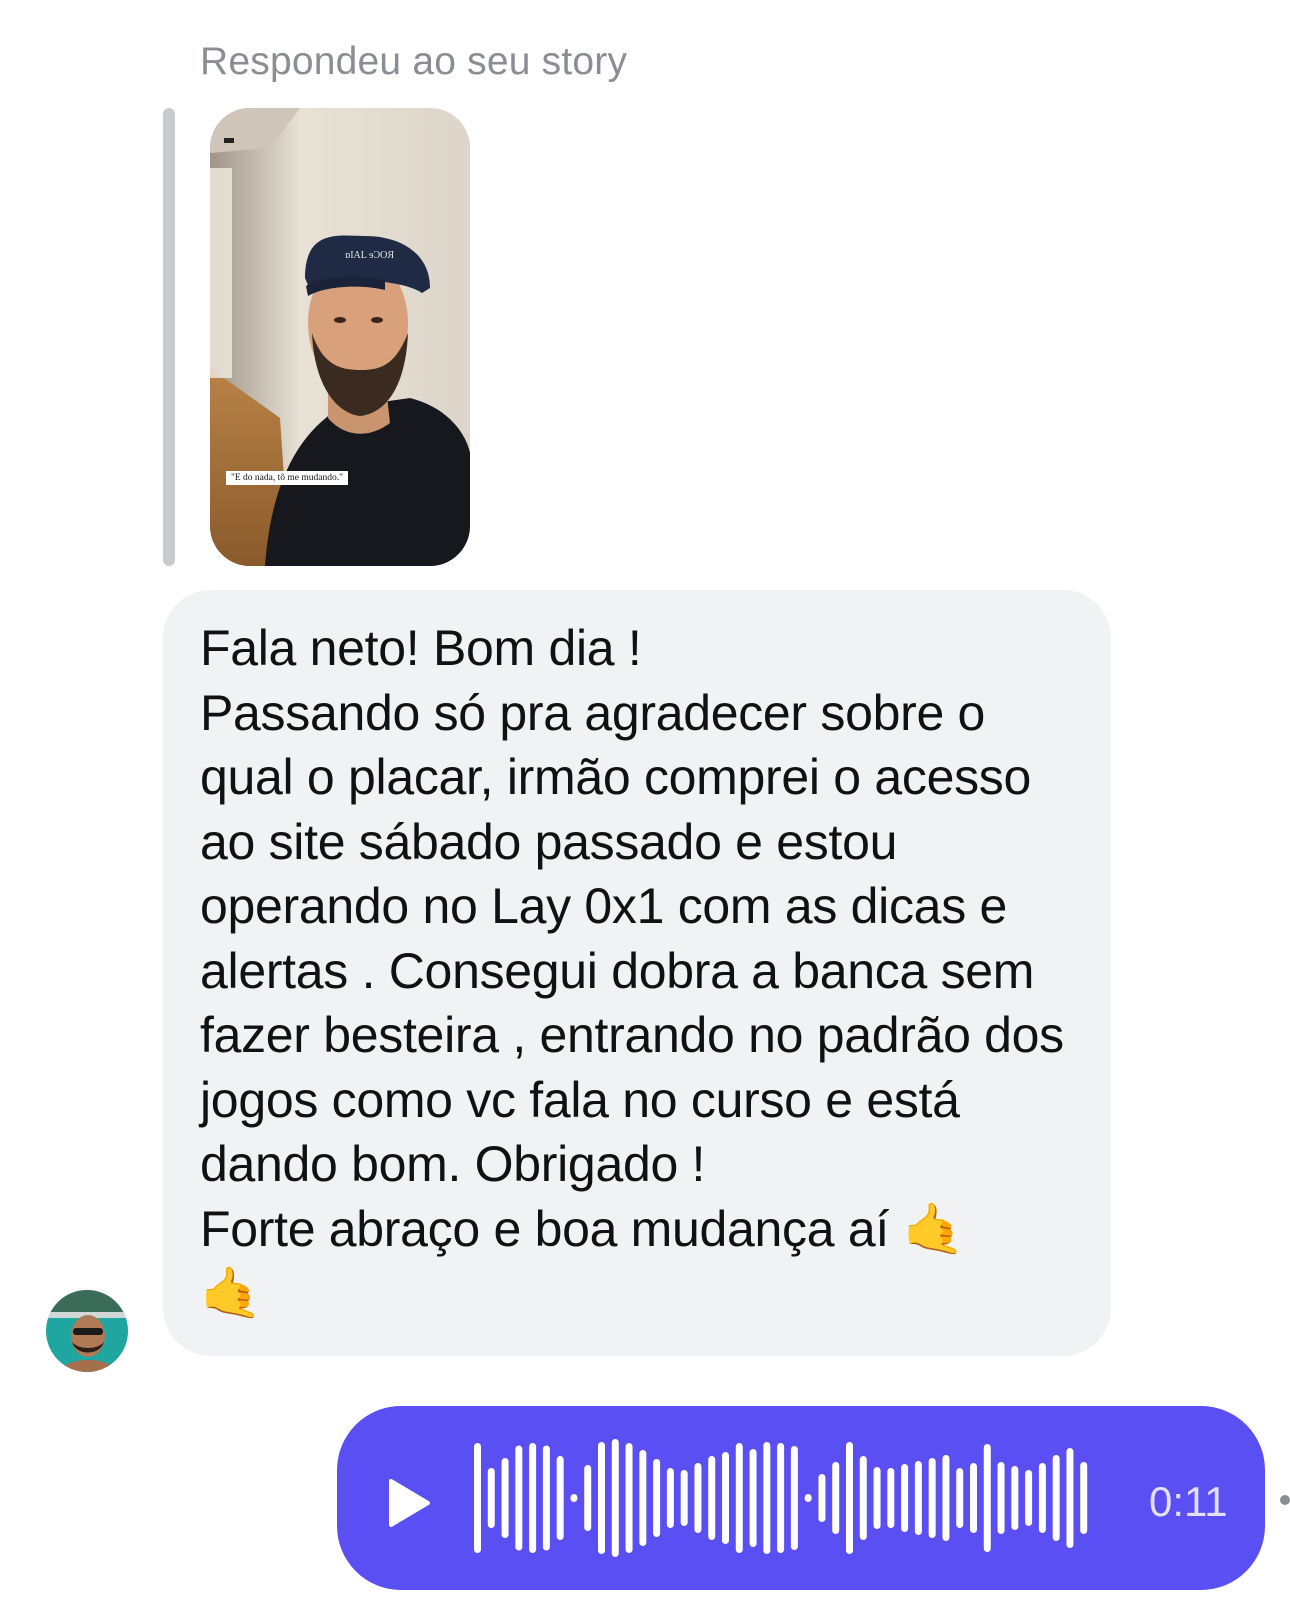 The width and height of the screenshot is (1290, 1600). What do you see at coordinates (414, 61) in the screenshot?
I see `story-reply-caption: Respondeu ao seu story` at bounding box center [414, 61].